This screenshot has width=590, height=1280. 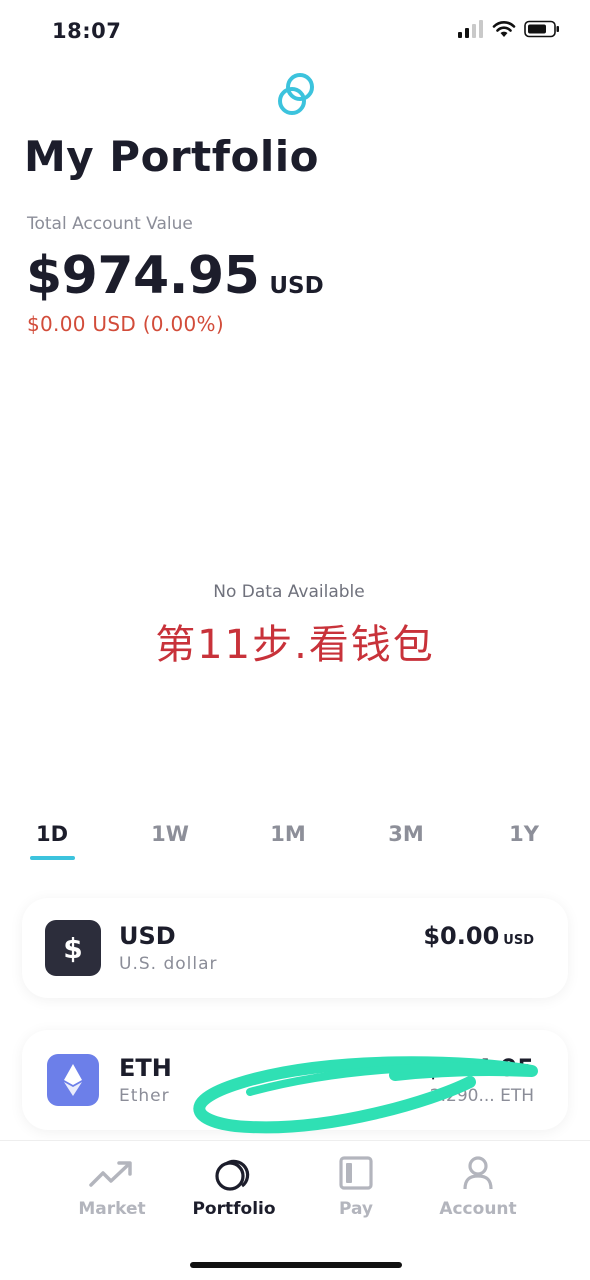 What do you see at coordinates (296, 286) in the screenshot?
I see `total-currency: USD` at bounding box center [296, 286].